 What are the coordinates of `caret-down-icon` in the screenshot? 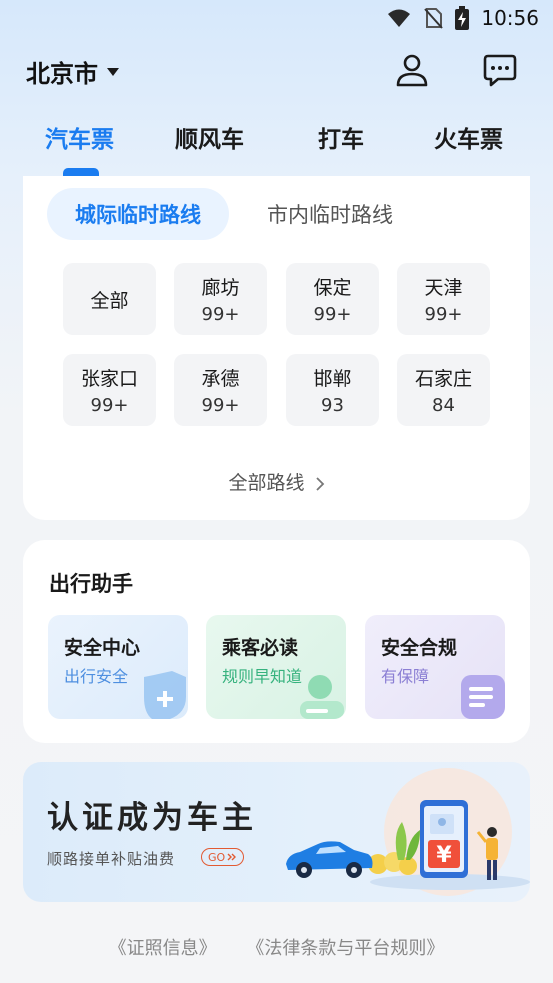 It's located at (113, 71).